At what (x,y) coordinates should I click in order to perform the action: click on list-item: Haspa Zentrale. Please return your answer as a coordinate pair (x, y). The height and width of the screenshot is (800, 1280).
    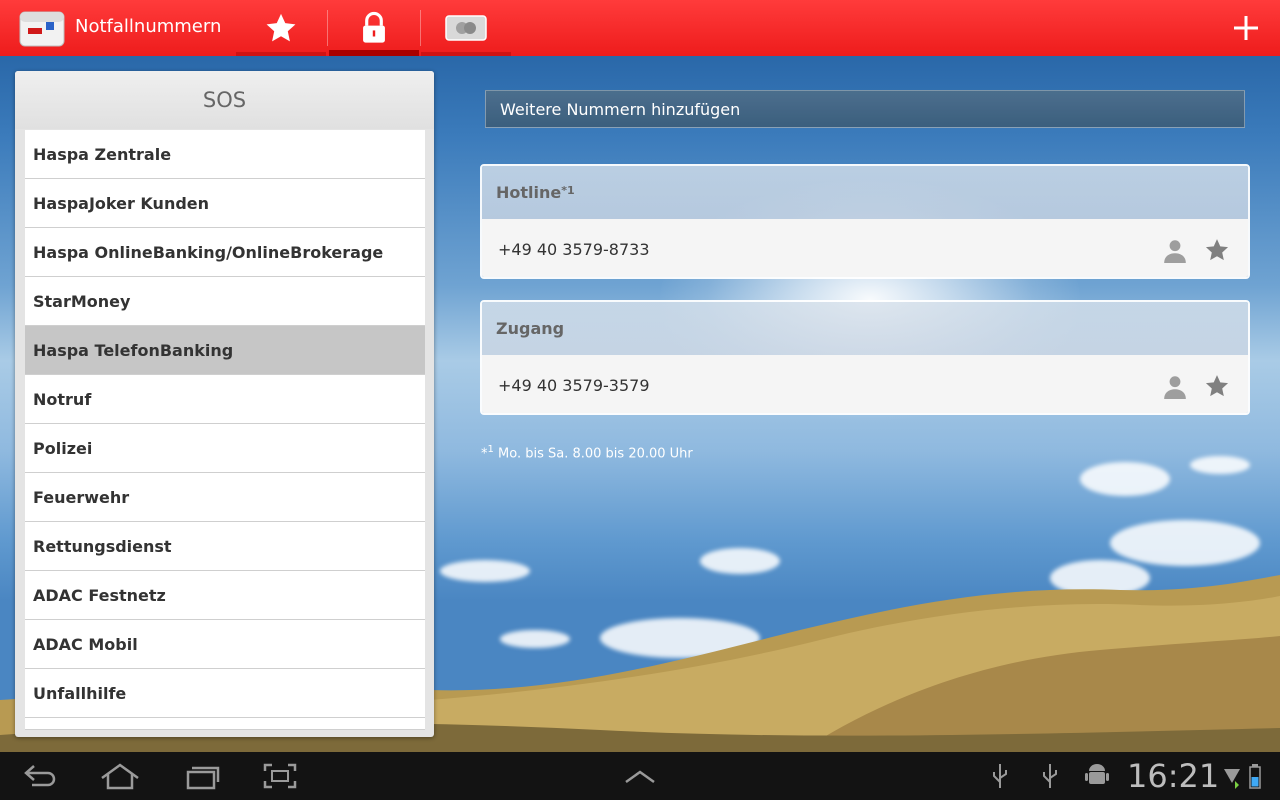
    Looking at the image, I should click on (225, 154).